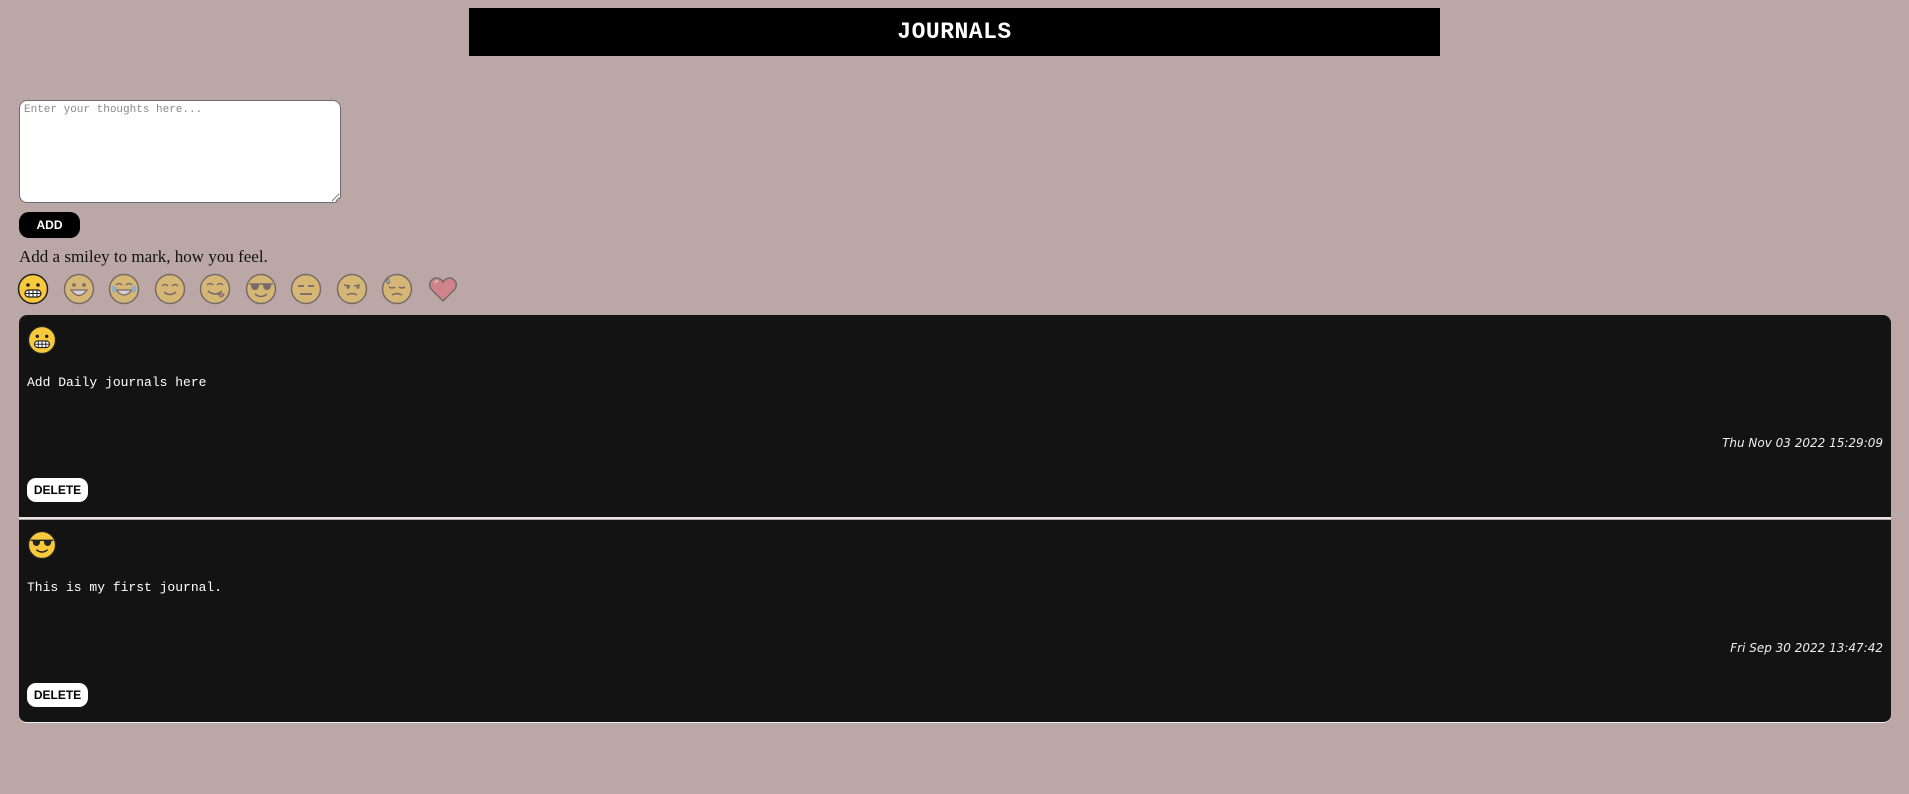 This screenshot has height=794, width=1909. Describe the element at coordinates (180, 151) in the screenshot. I see `journal-input` at that location.